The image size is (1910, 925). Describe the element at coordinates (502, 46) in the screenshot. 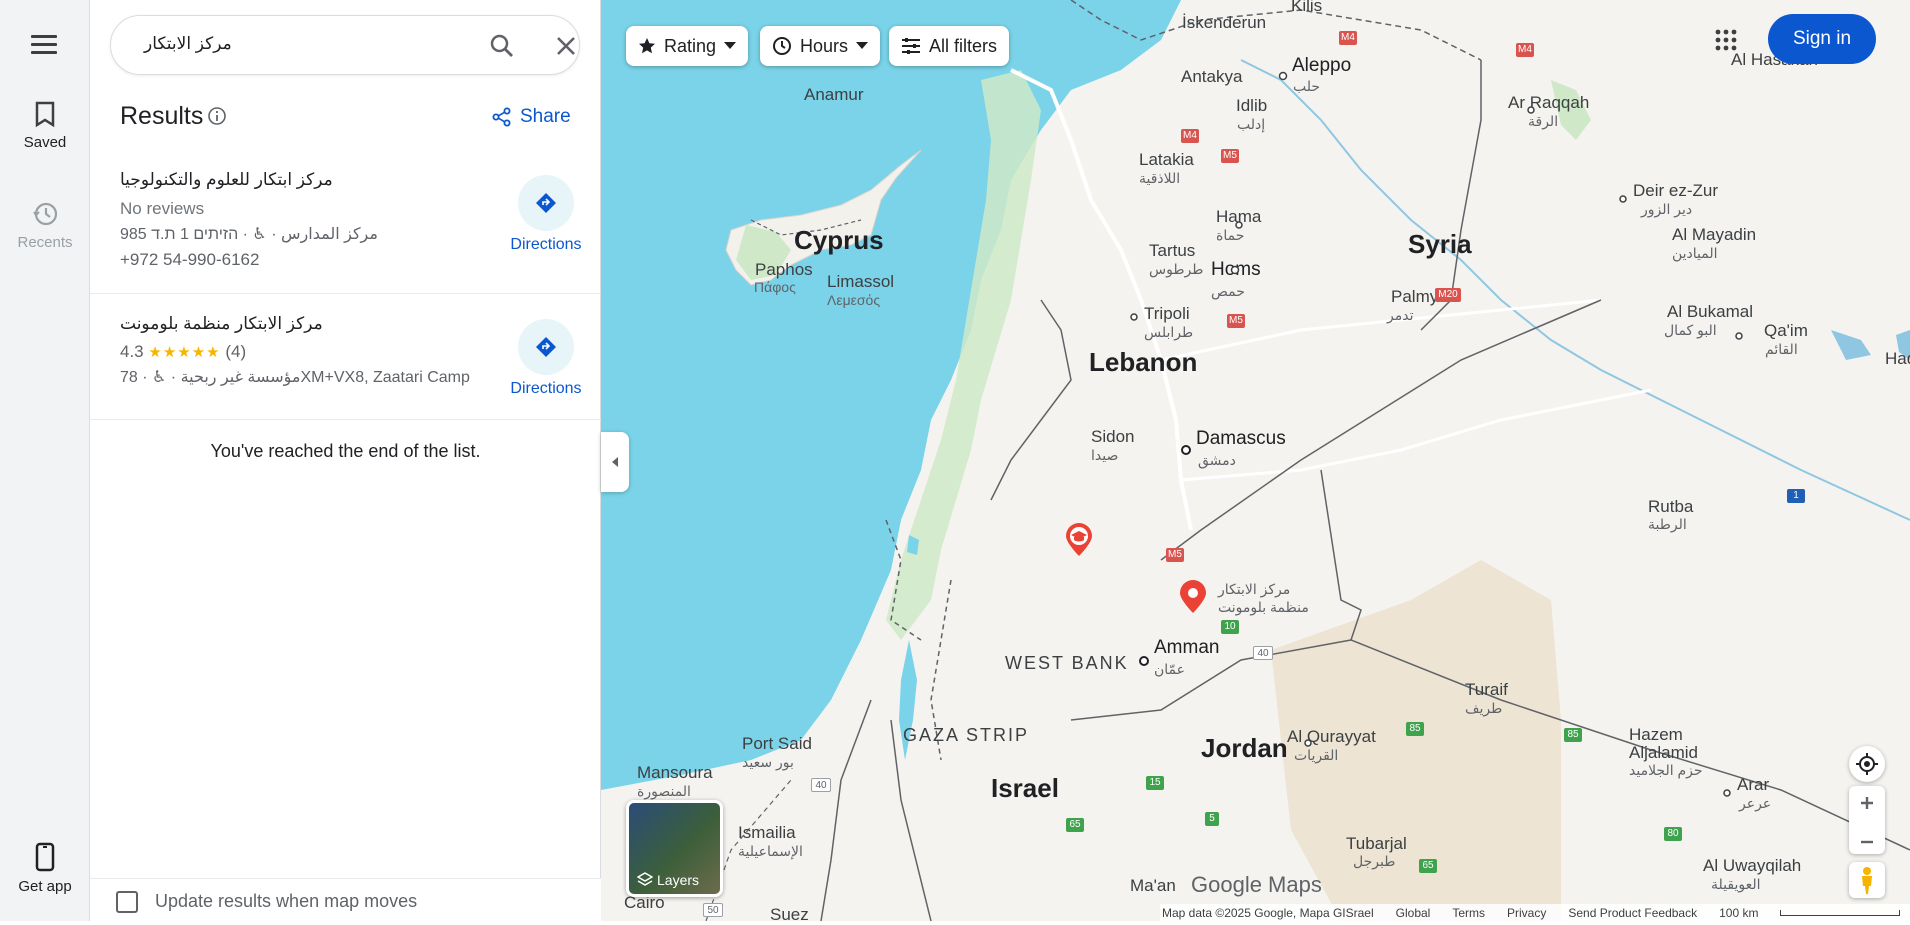

I see `search-icon` at that location.